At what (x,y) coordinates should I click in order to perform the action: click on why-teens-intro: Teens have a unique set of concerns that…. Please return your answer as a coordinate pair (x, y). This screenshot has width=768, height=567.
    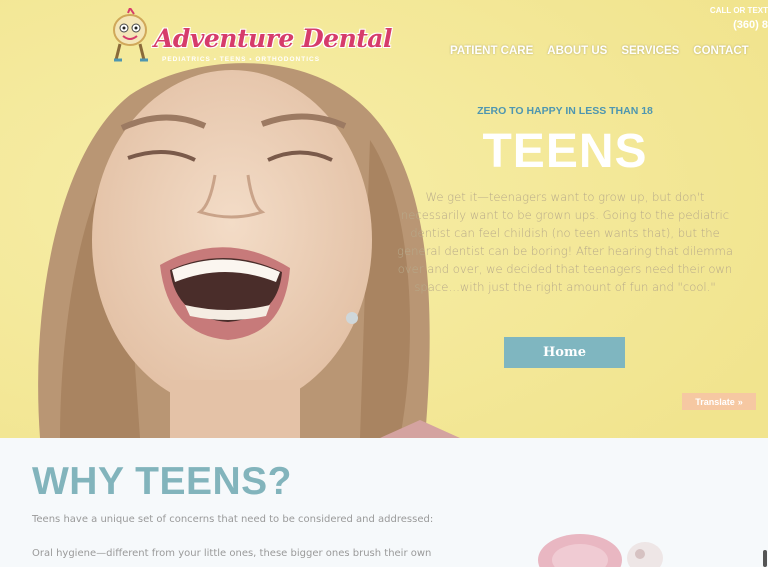
    Looking at the image, I should click on (233, 519).